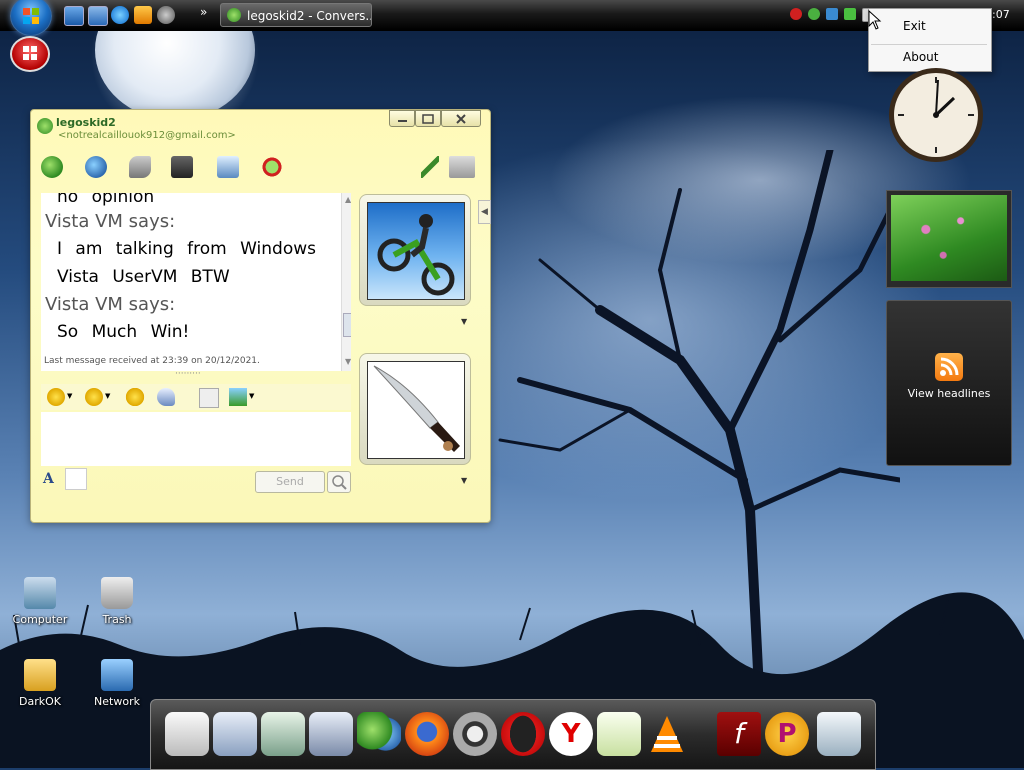 The height and width of the screenshot is (770, 1024). What do you see at coordinates (930, 26) in the screenshot?
I see `menu-item-exit: Exit` at bounding box center [930, 26].